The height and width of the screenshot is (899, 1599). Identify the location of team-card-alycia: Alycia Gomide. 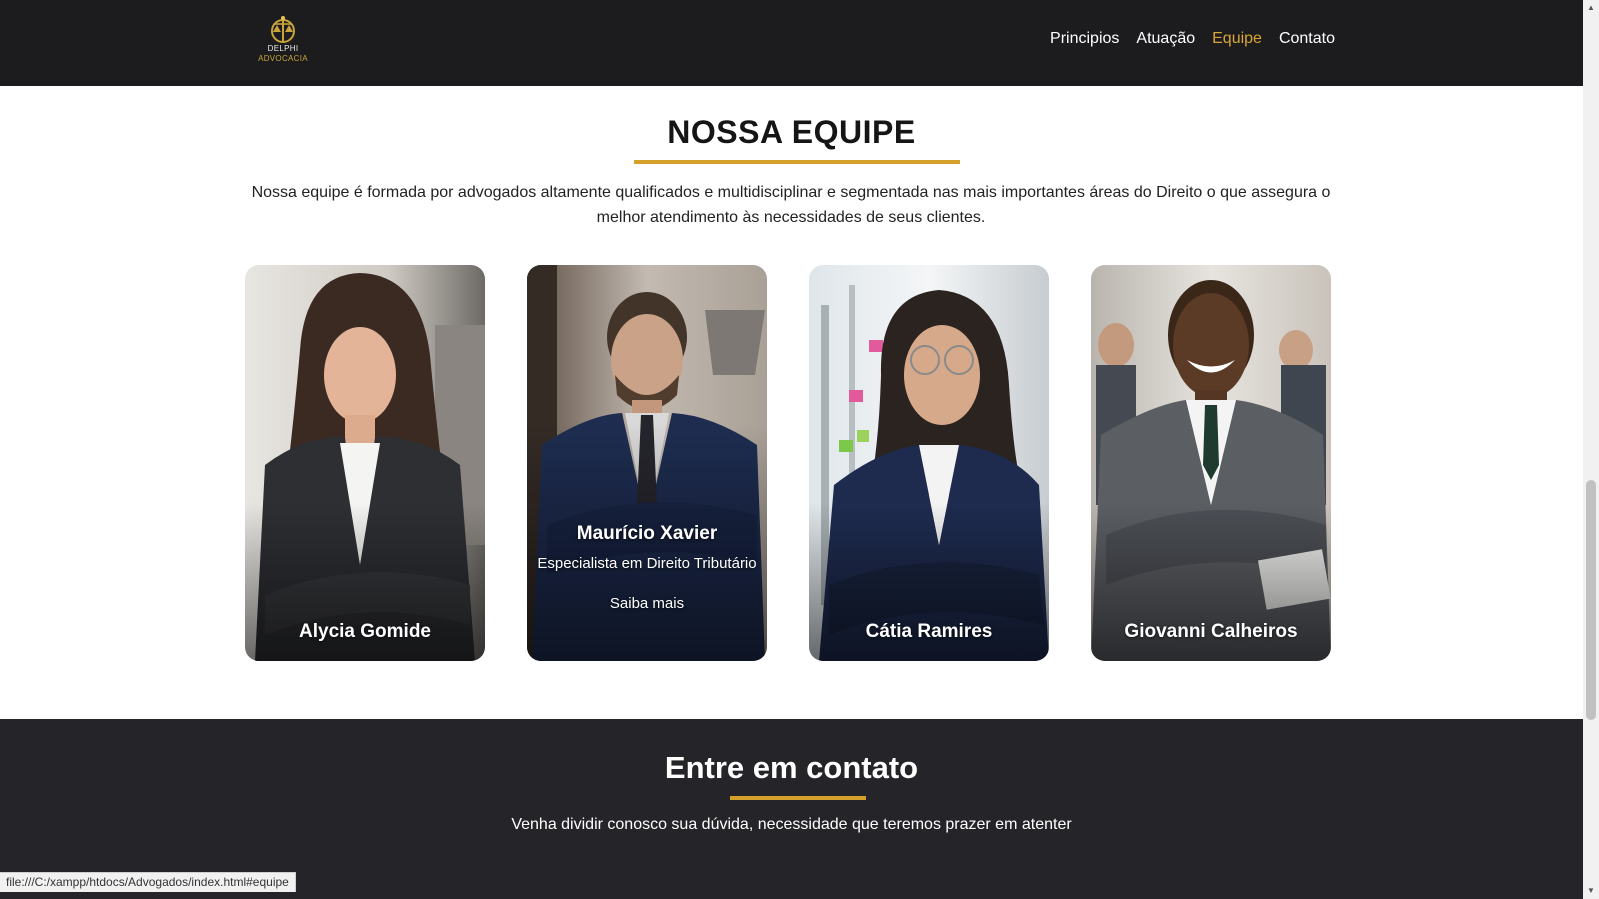
(365, 463).